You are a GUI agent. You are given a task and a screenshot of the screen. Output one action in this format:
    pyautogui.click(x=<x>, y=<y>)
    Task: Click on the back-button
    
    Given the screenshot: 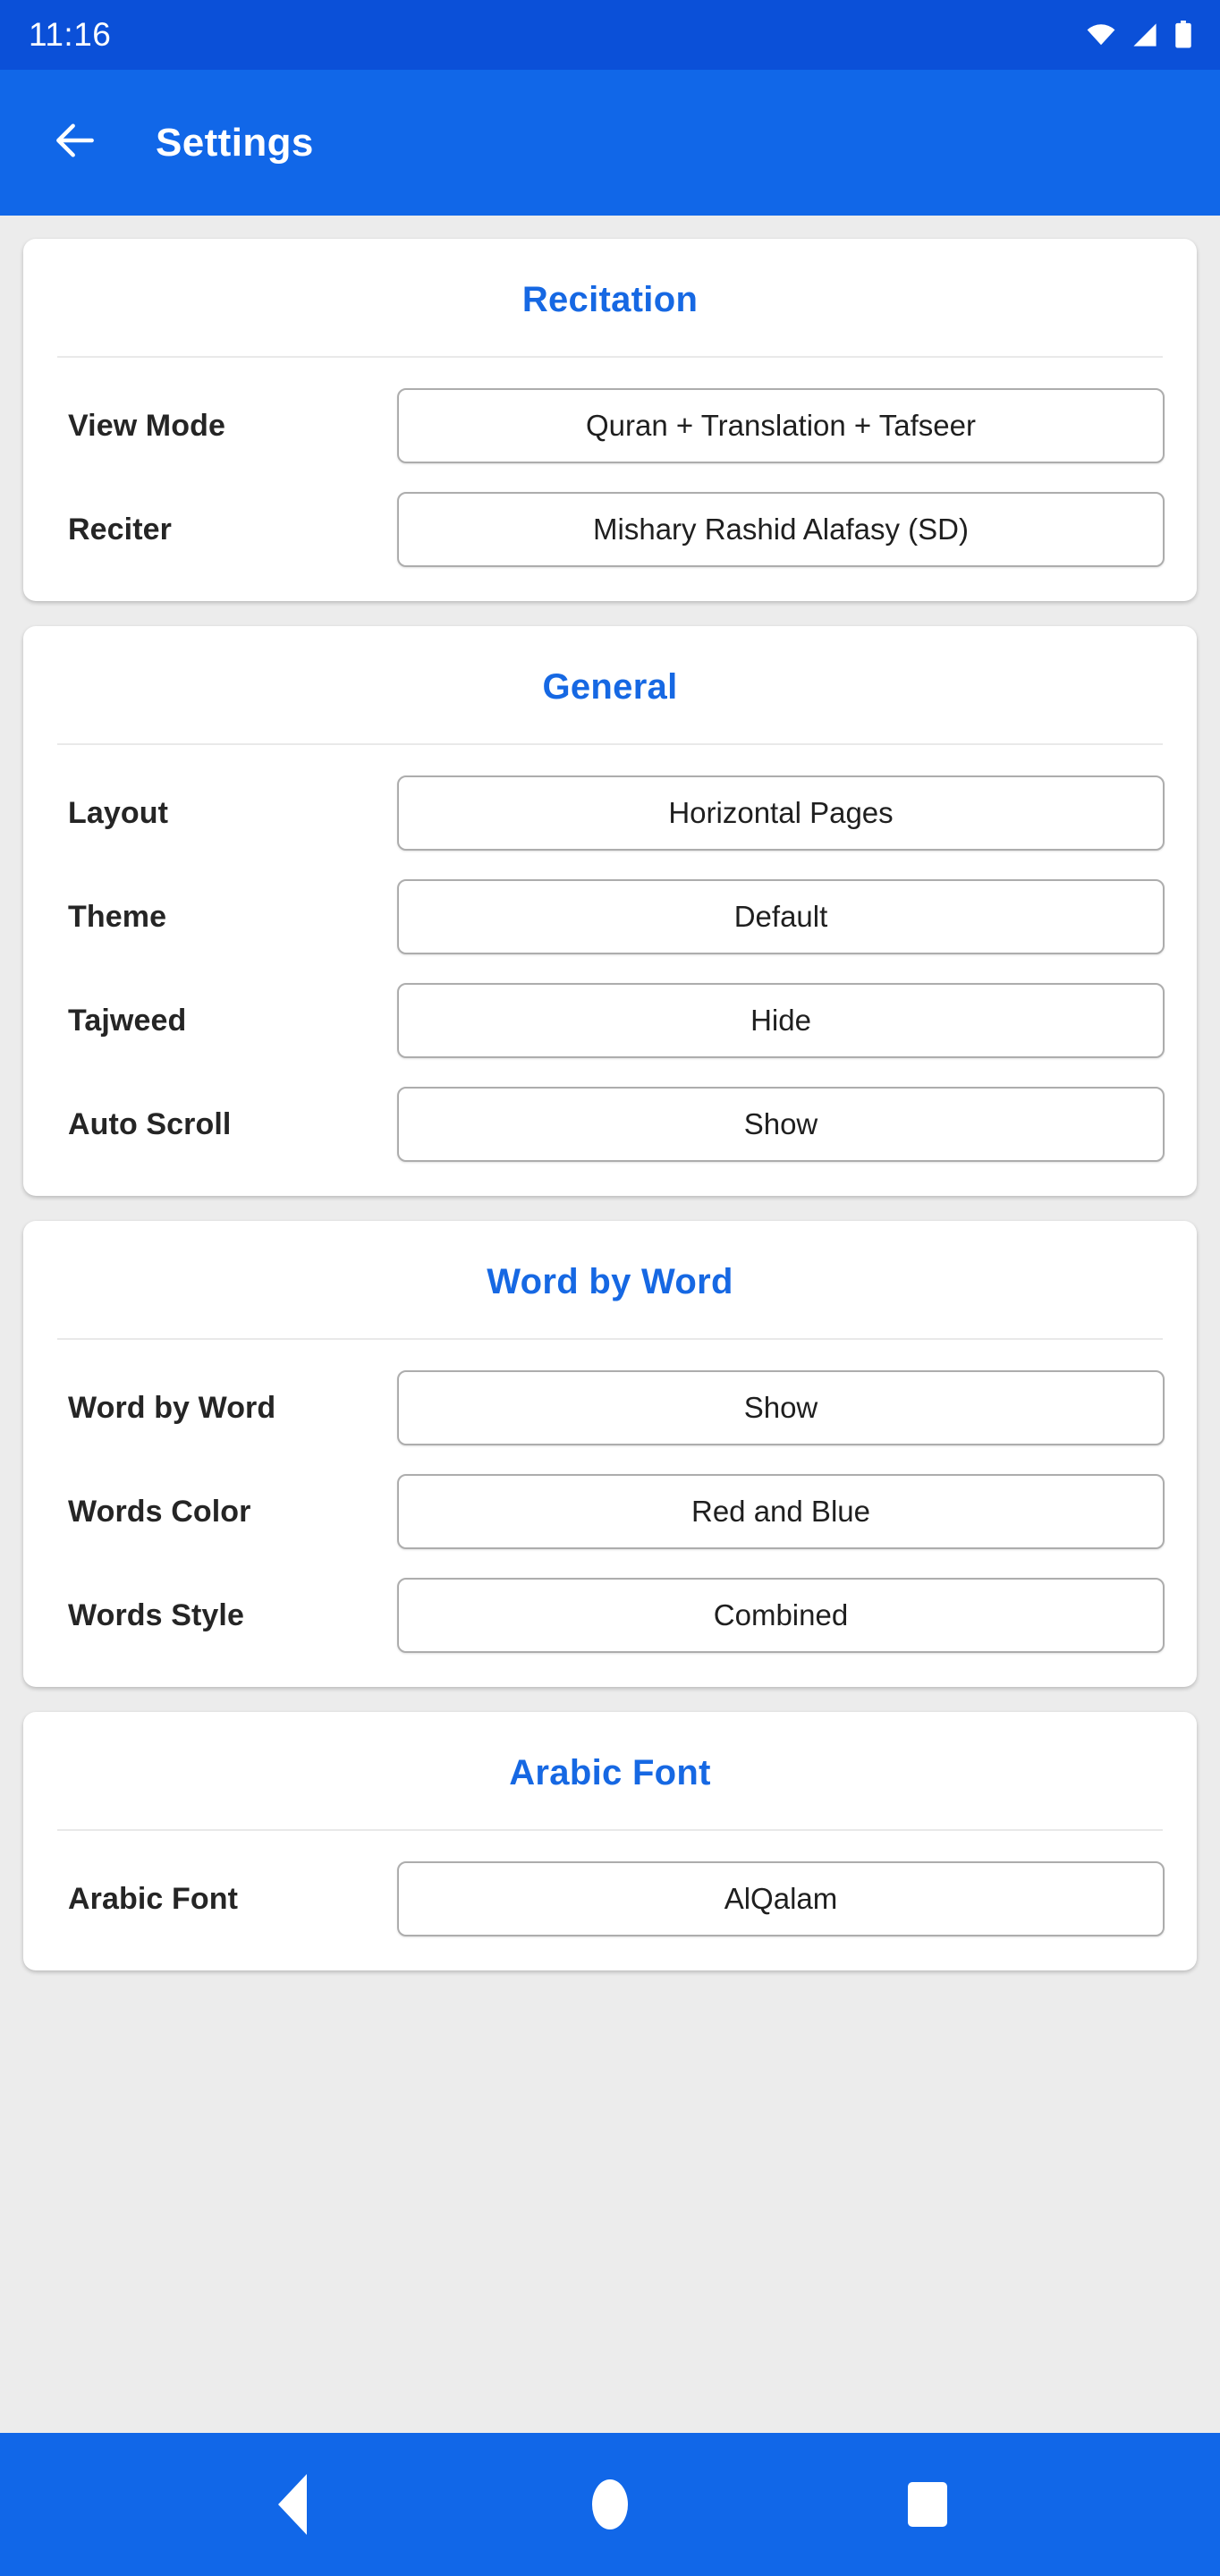 What is the action you would take?
    pyautogui.click(x=75, y=143)
    